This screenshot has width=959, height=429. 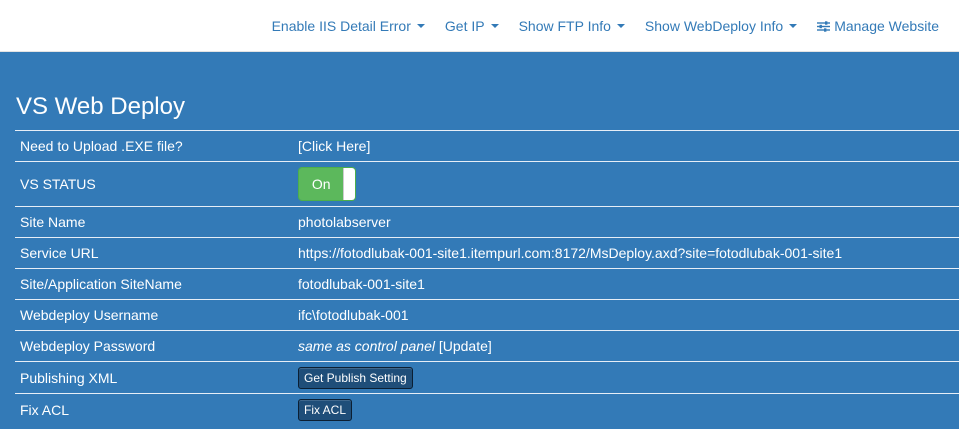 I want to click on webdeploy-password-value: same as control panel [Update], so click(x=395, y=346).